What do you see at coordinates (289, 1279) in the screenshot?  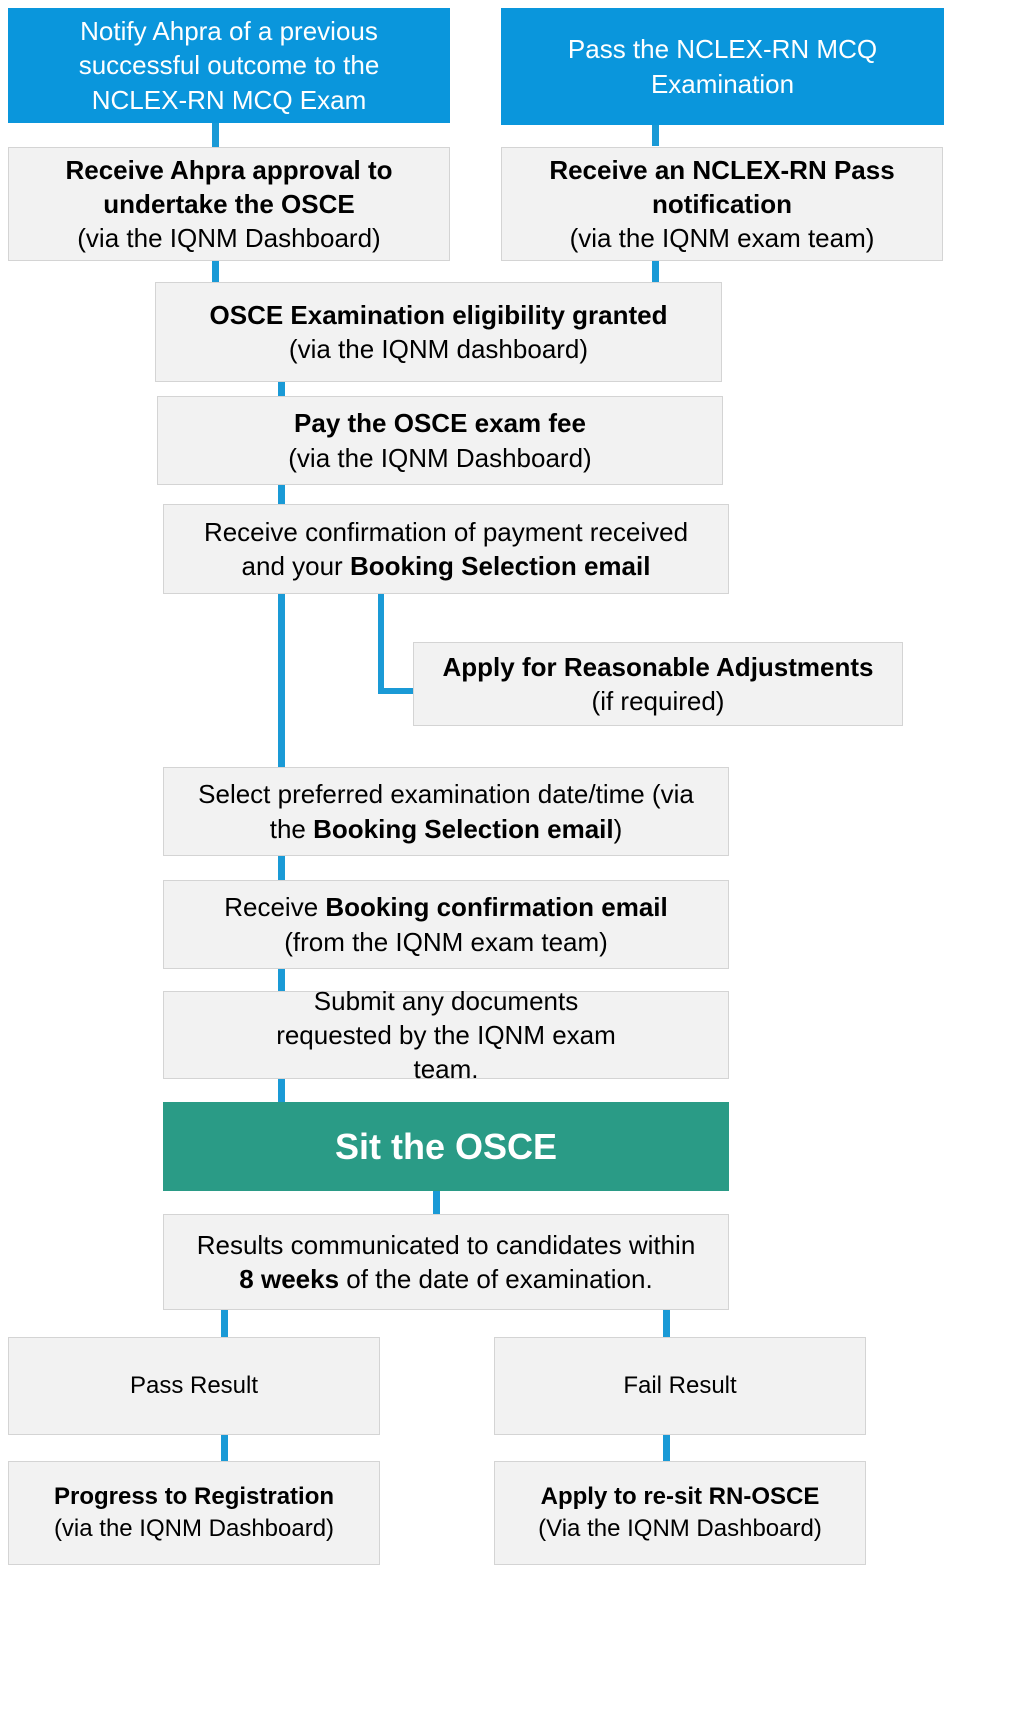 I see `results-bold: 8 weeks` at bounding box center [289, 1279].